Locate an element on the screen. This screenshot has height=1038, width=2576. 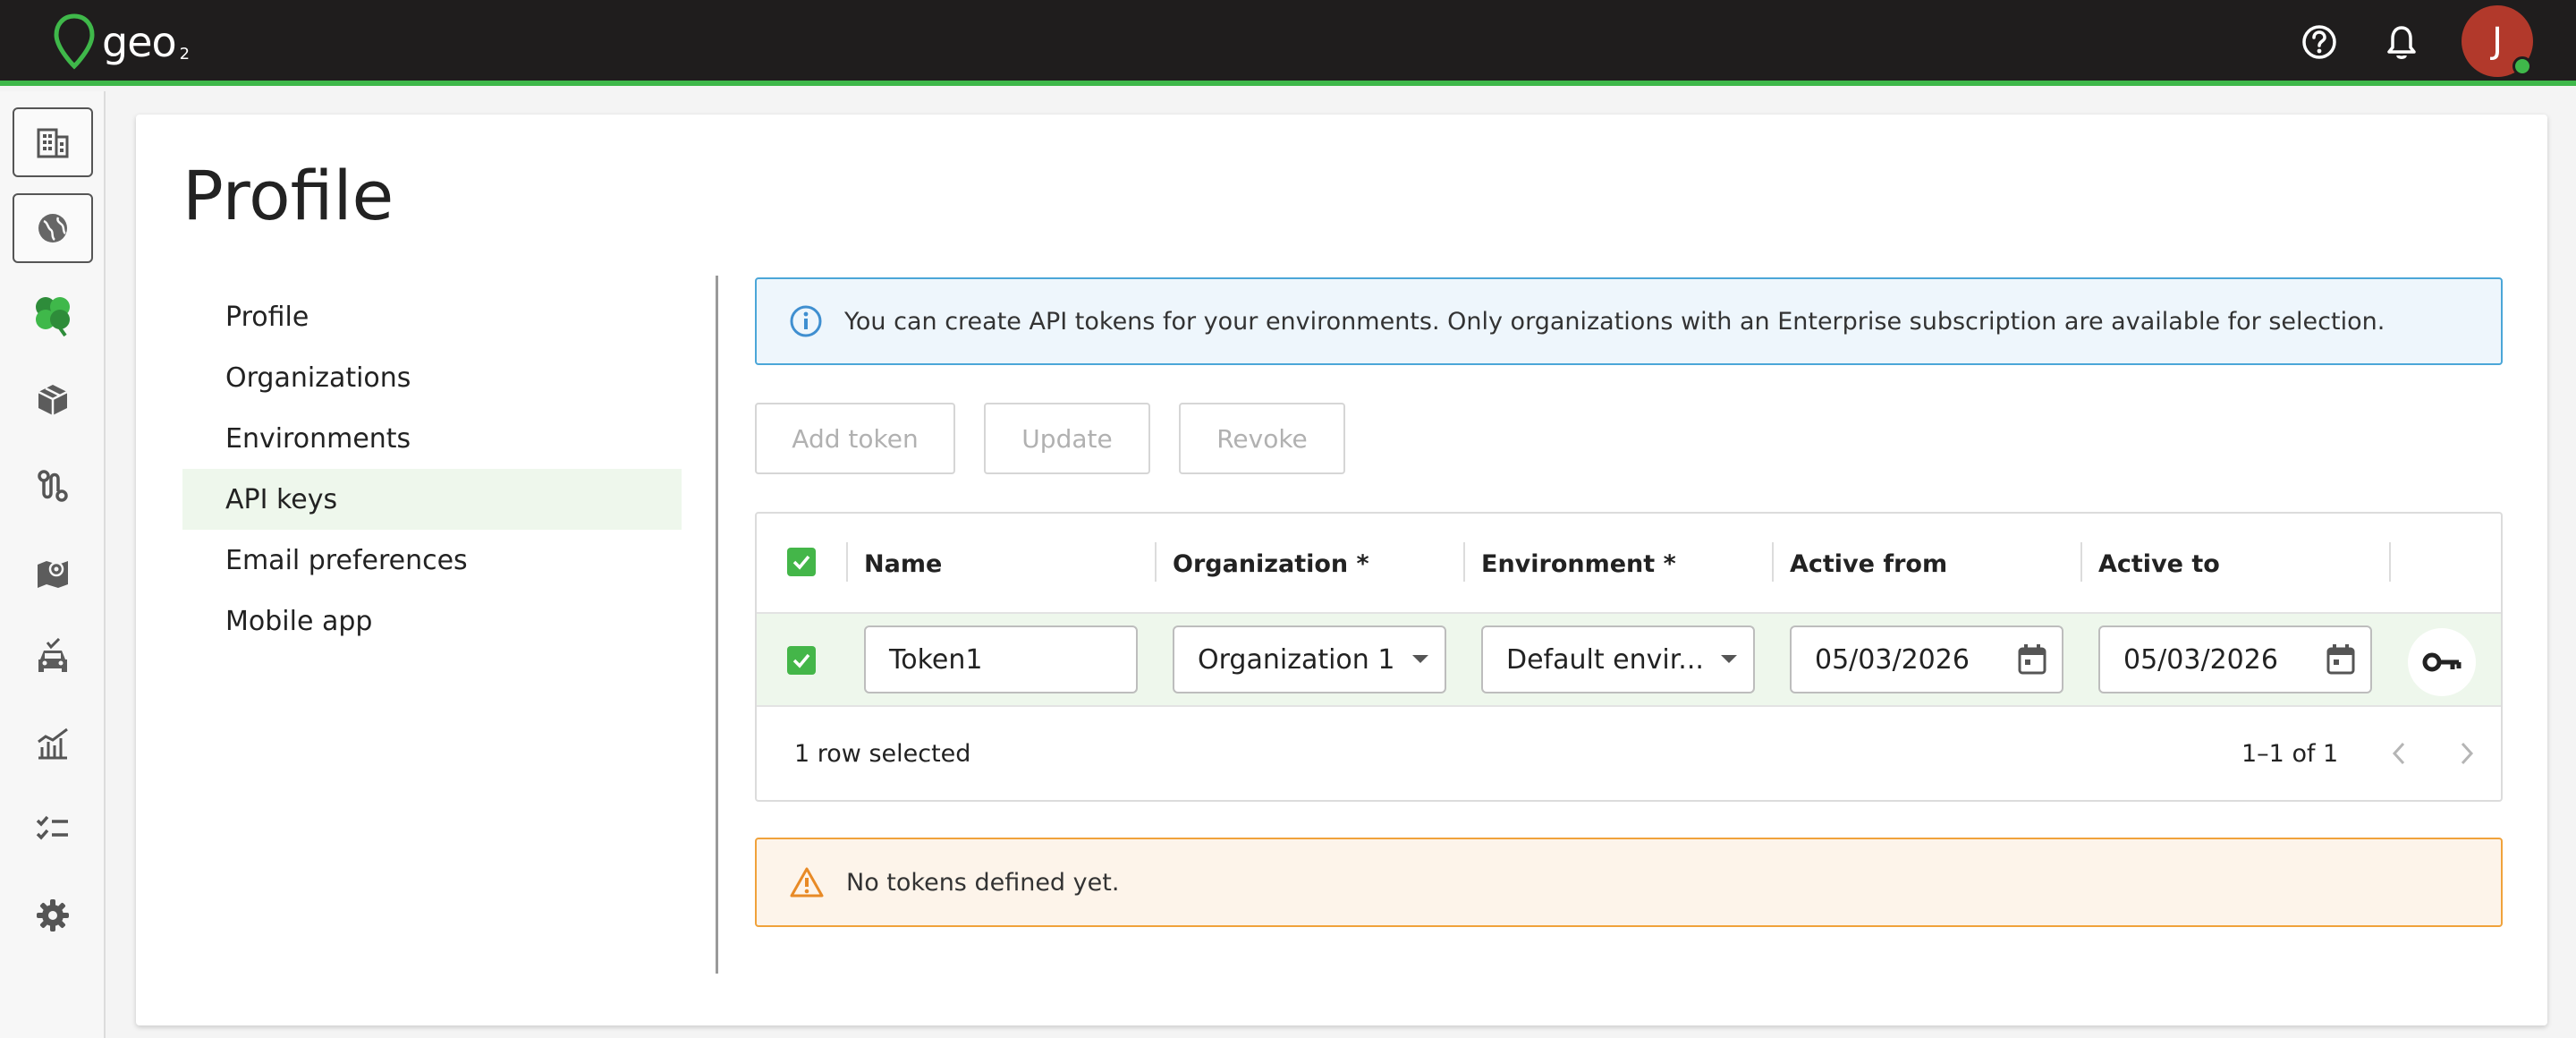
rail-clover is located at coordinates (53, 314).